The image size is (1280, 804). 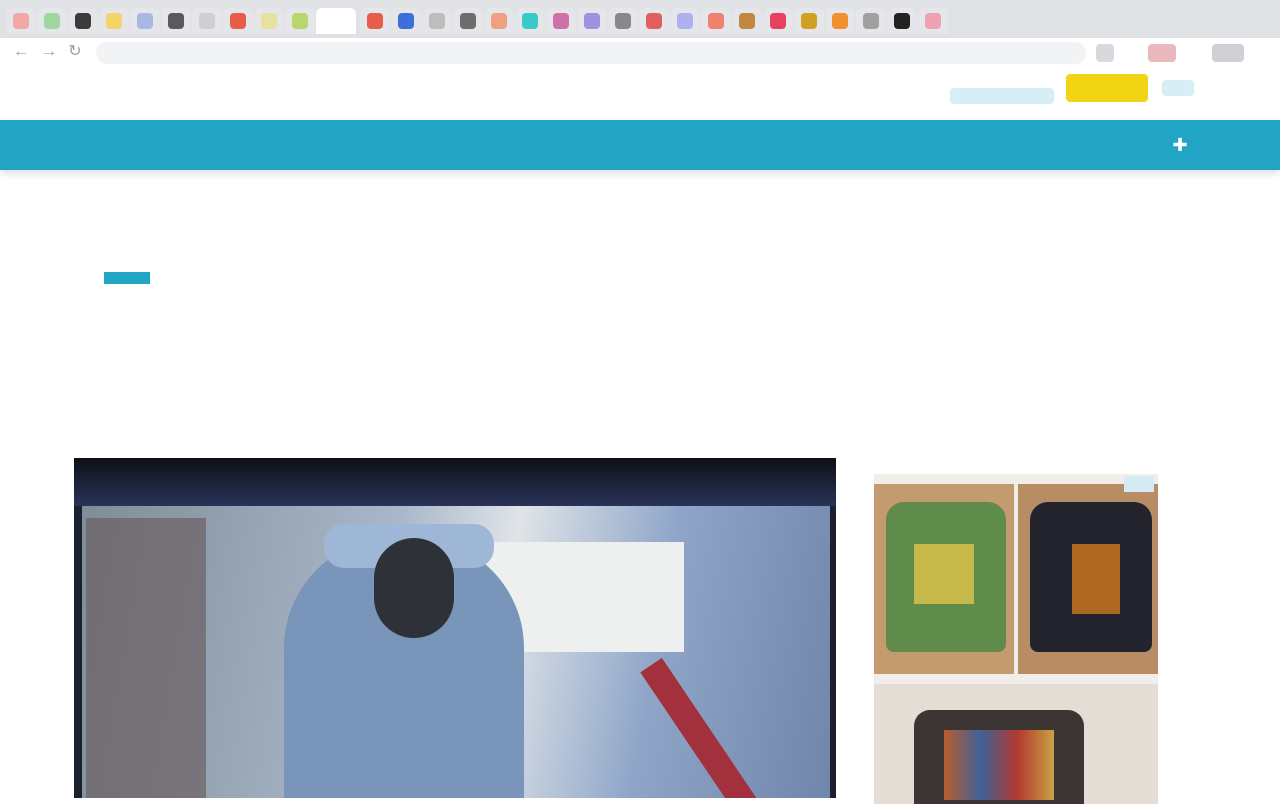 I want to click on search-icon: ✚, so click(x=1180, y=145).